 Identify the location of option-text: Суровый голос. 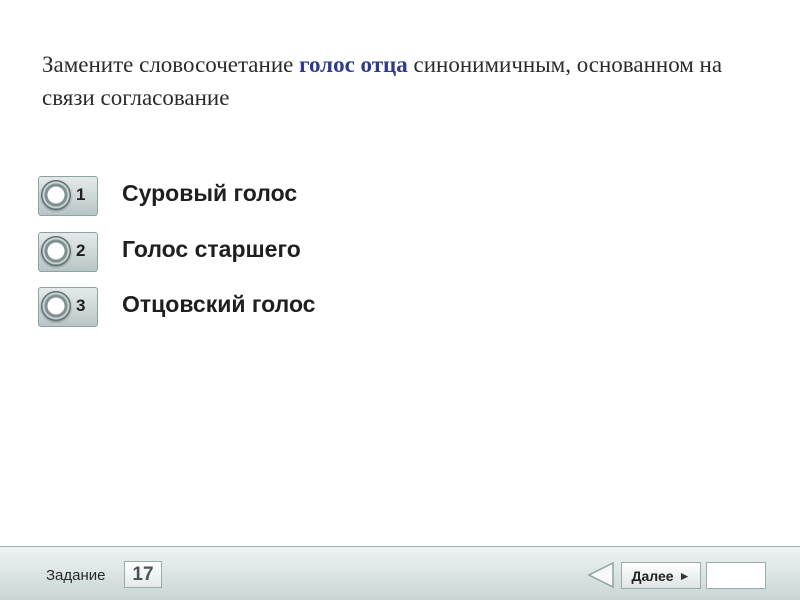
(209, 193).